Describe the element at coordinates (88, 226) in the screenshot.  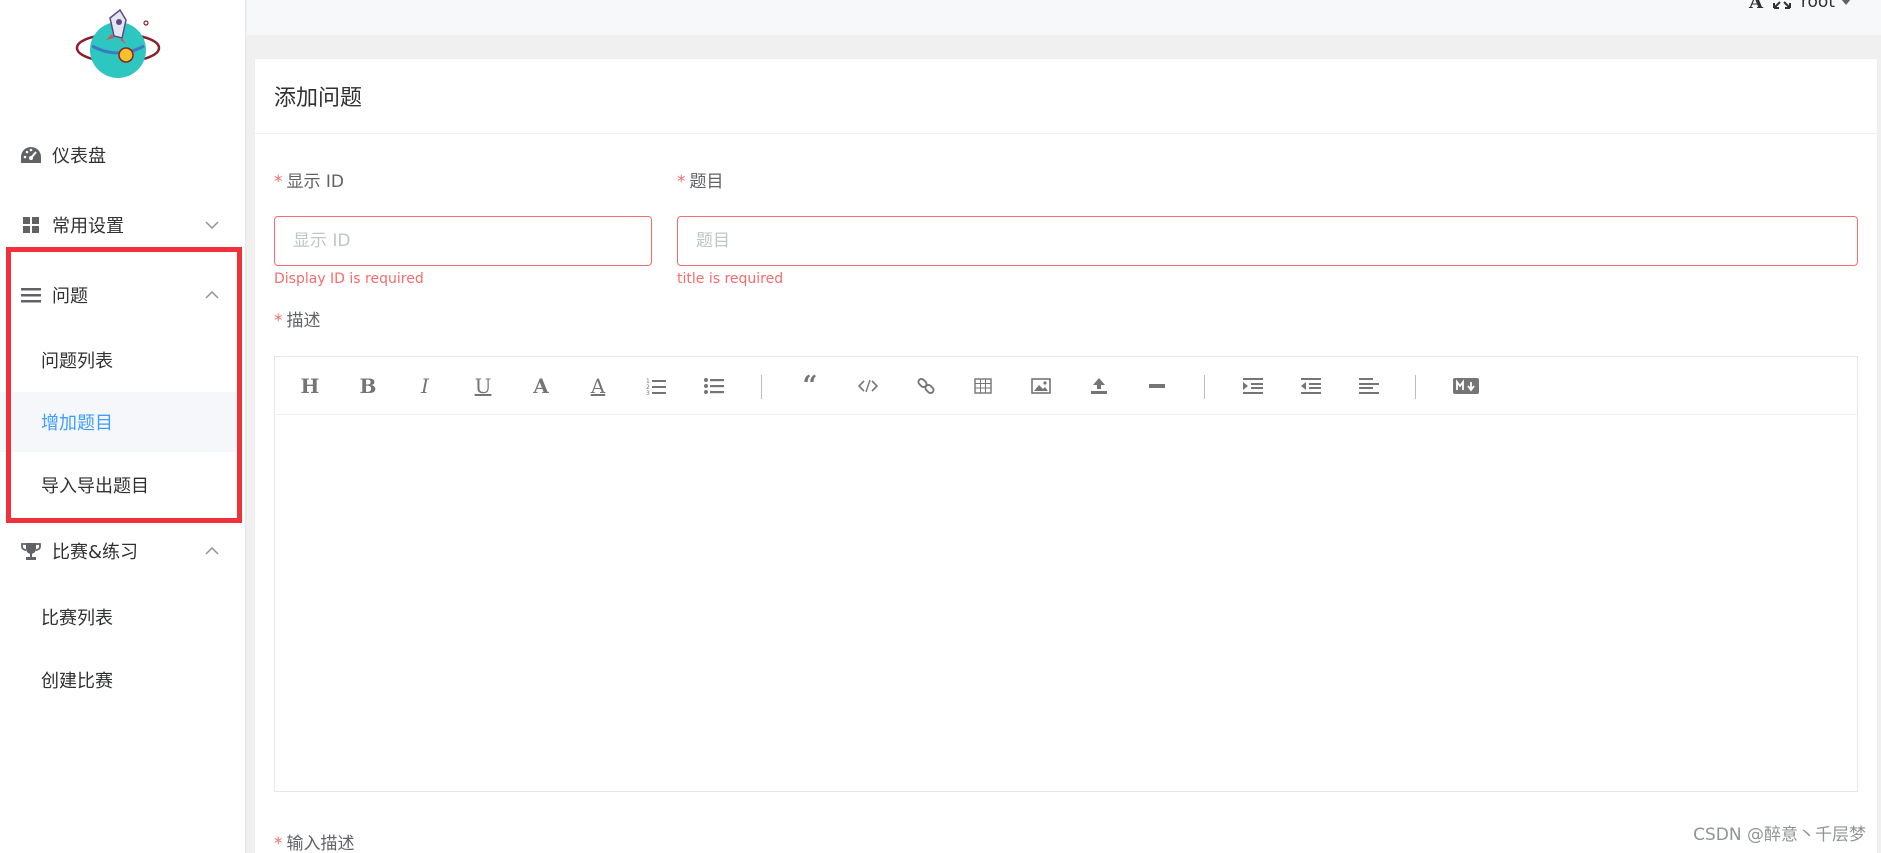
I see `sidebar-item-label: 常用设置` at that location.